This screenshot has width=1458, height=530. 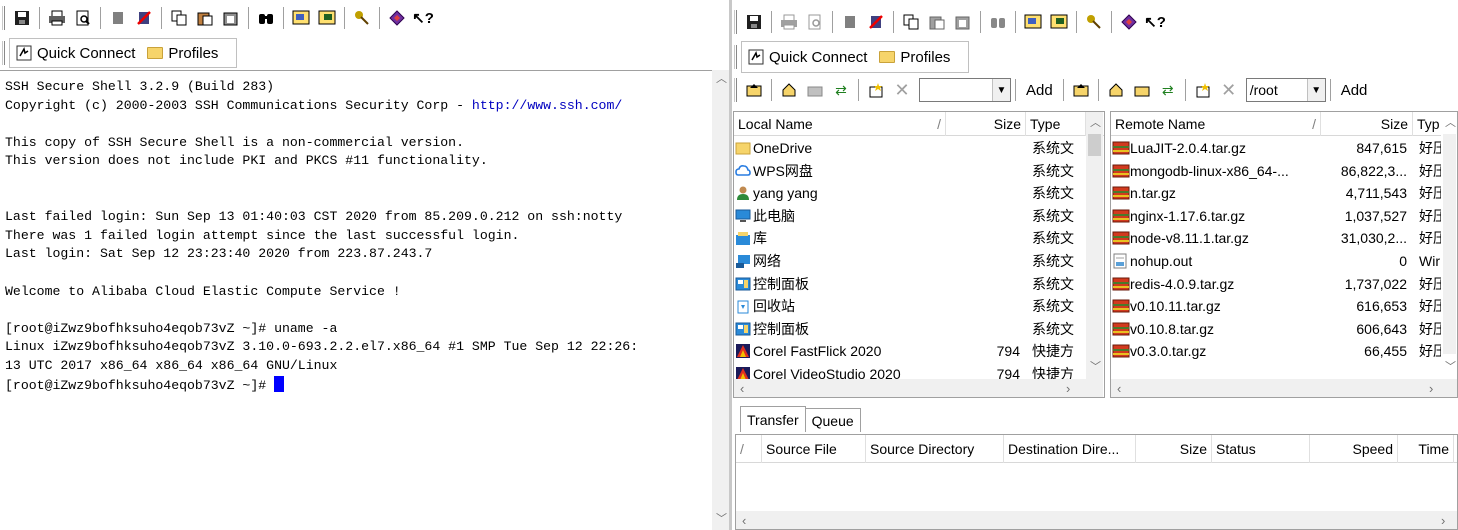 I want to click on copyright-link: http://www.ssh.com/, so click(x=547, y=105).